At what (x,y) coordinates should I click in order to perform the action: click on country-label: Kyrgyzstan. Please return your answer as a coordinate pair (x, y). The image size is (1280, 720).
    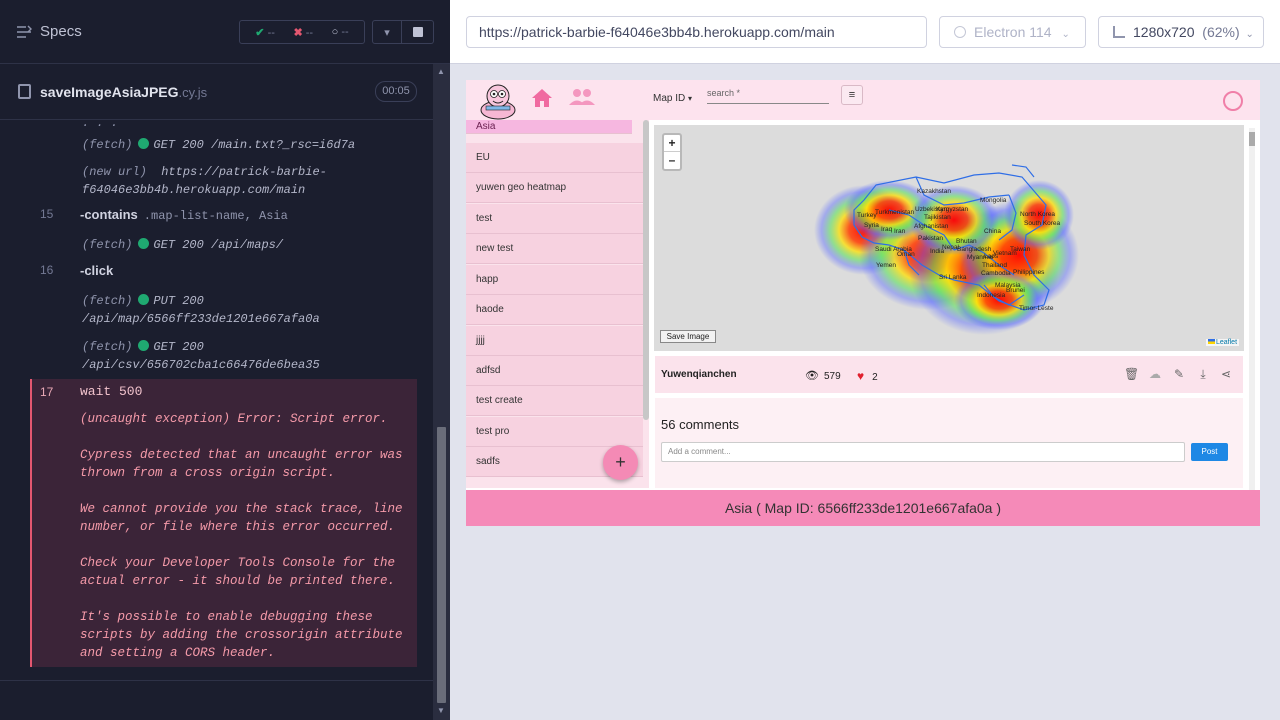
    Looking at the image, I should click on (952, 209).